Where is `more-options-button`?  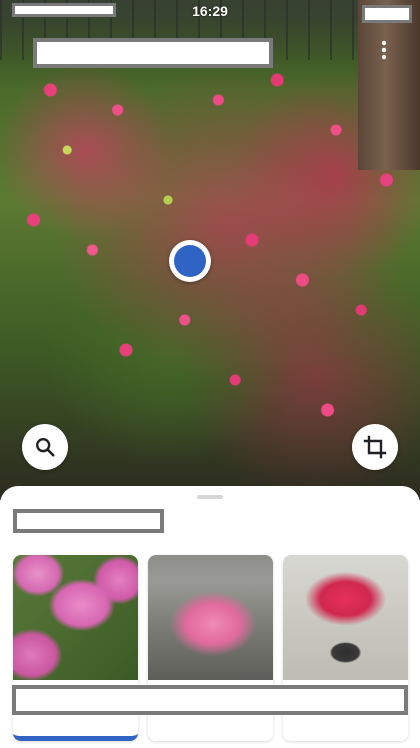 more-options-button is located at coordinates (384, 50).